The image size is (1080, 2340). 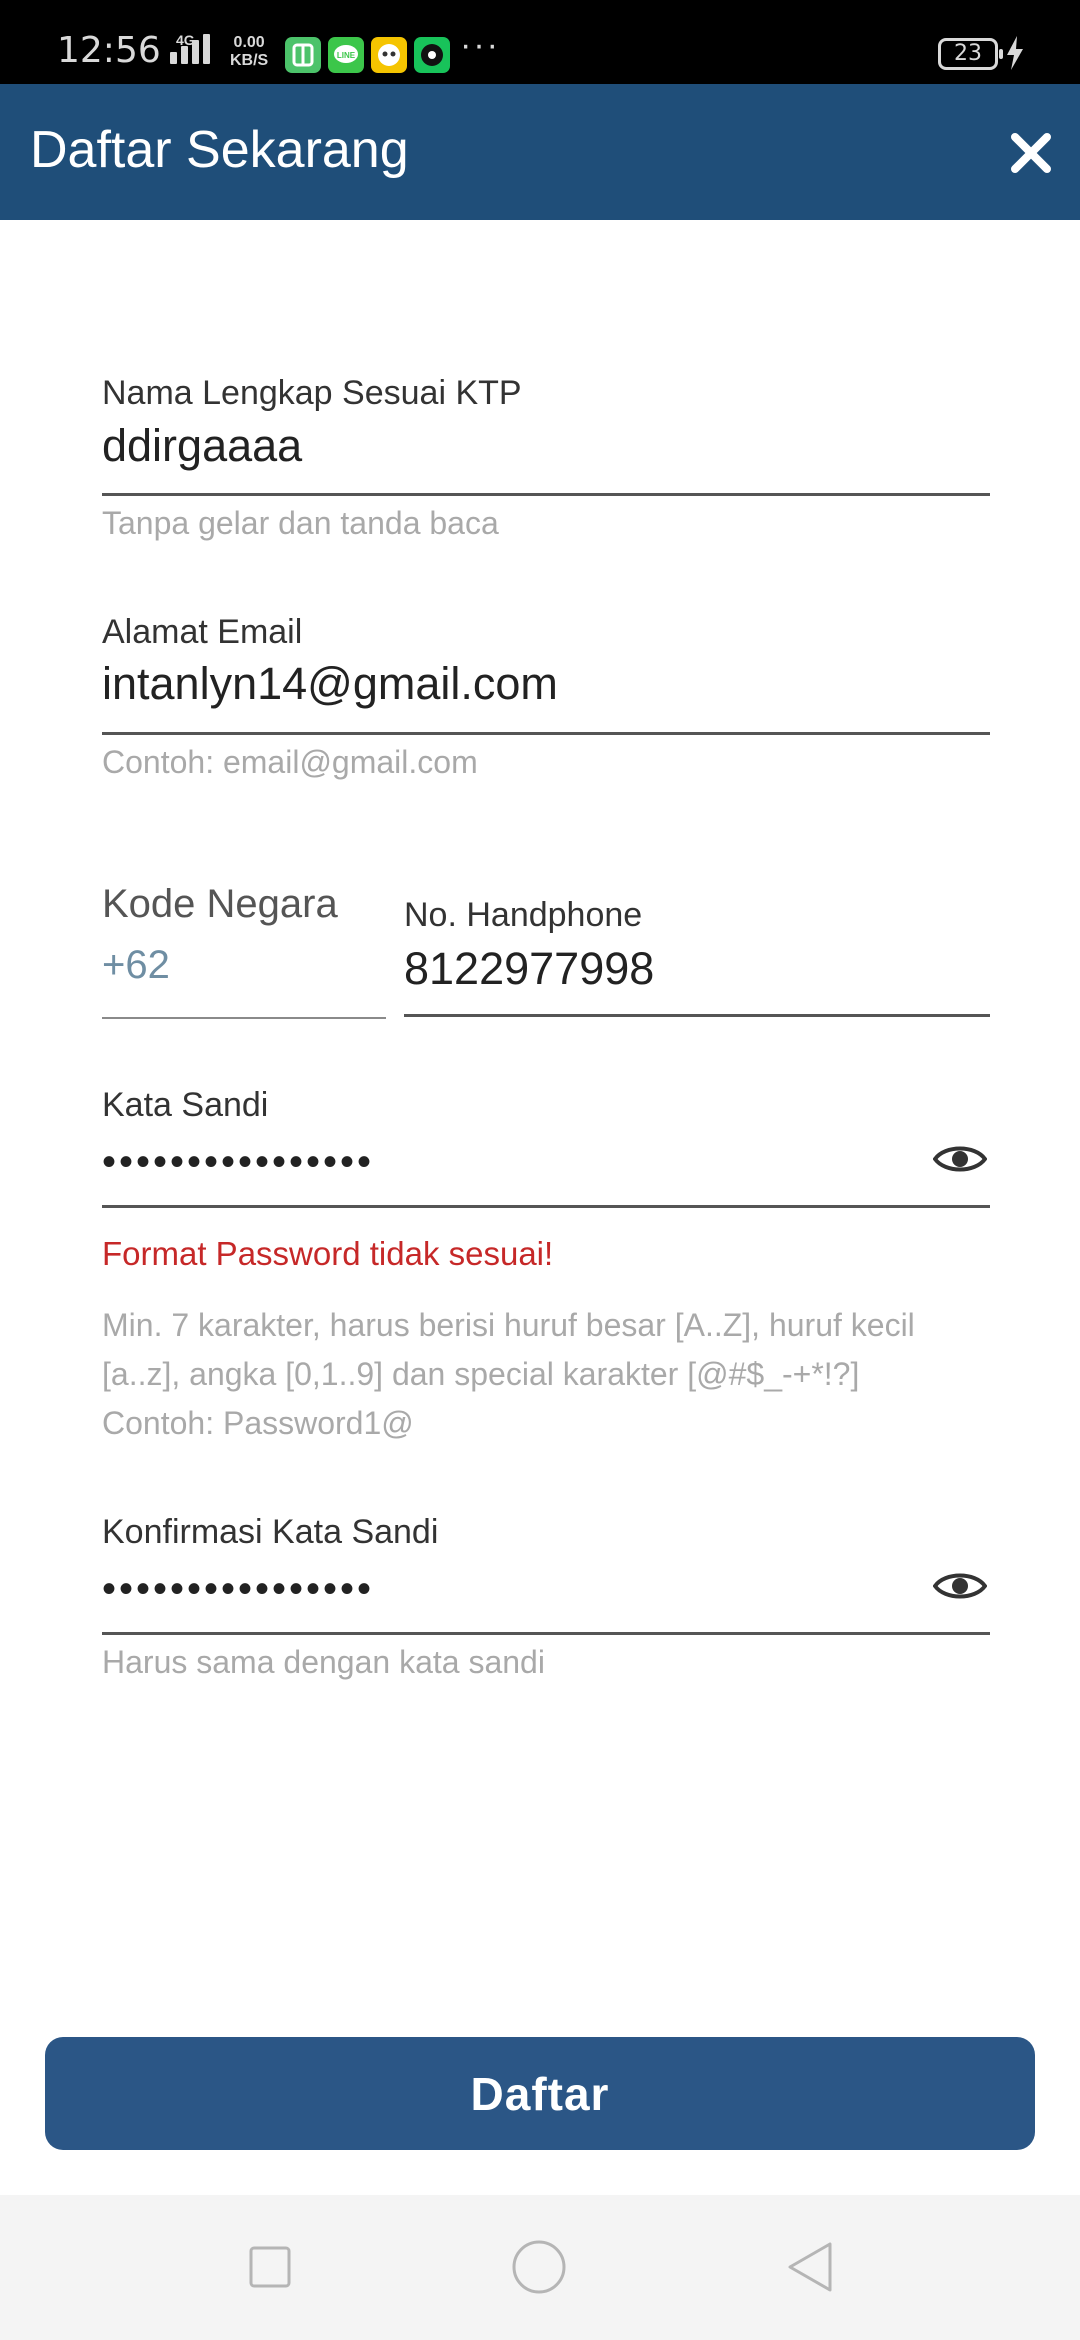 What do you see at coordinates (1015, 53) in the screenshot?
I see `charging-icon` at bounding box center [1015, 53].